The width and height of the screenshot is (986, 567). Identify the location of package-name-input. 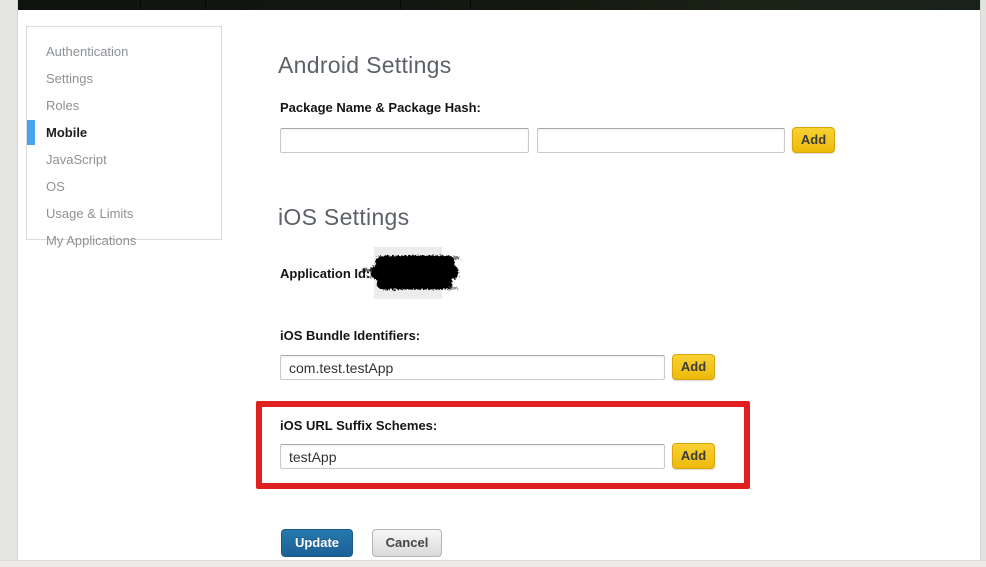
(404, 140).